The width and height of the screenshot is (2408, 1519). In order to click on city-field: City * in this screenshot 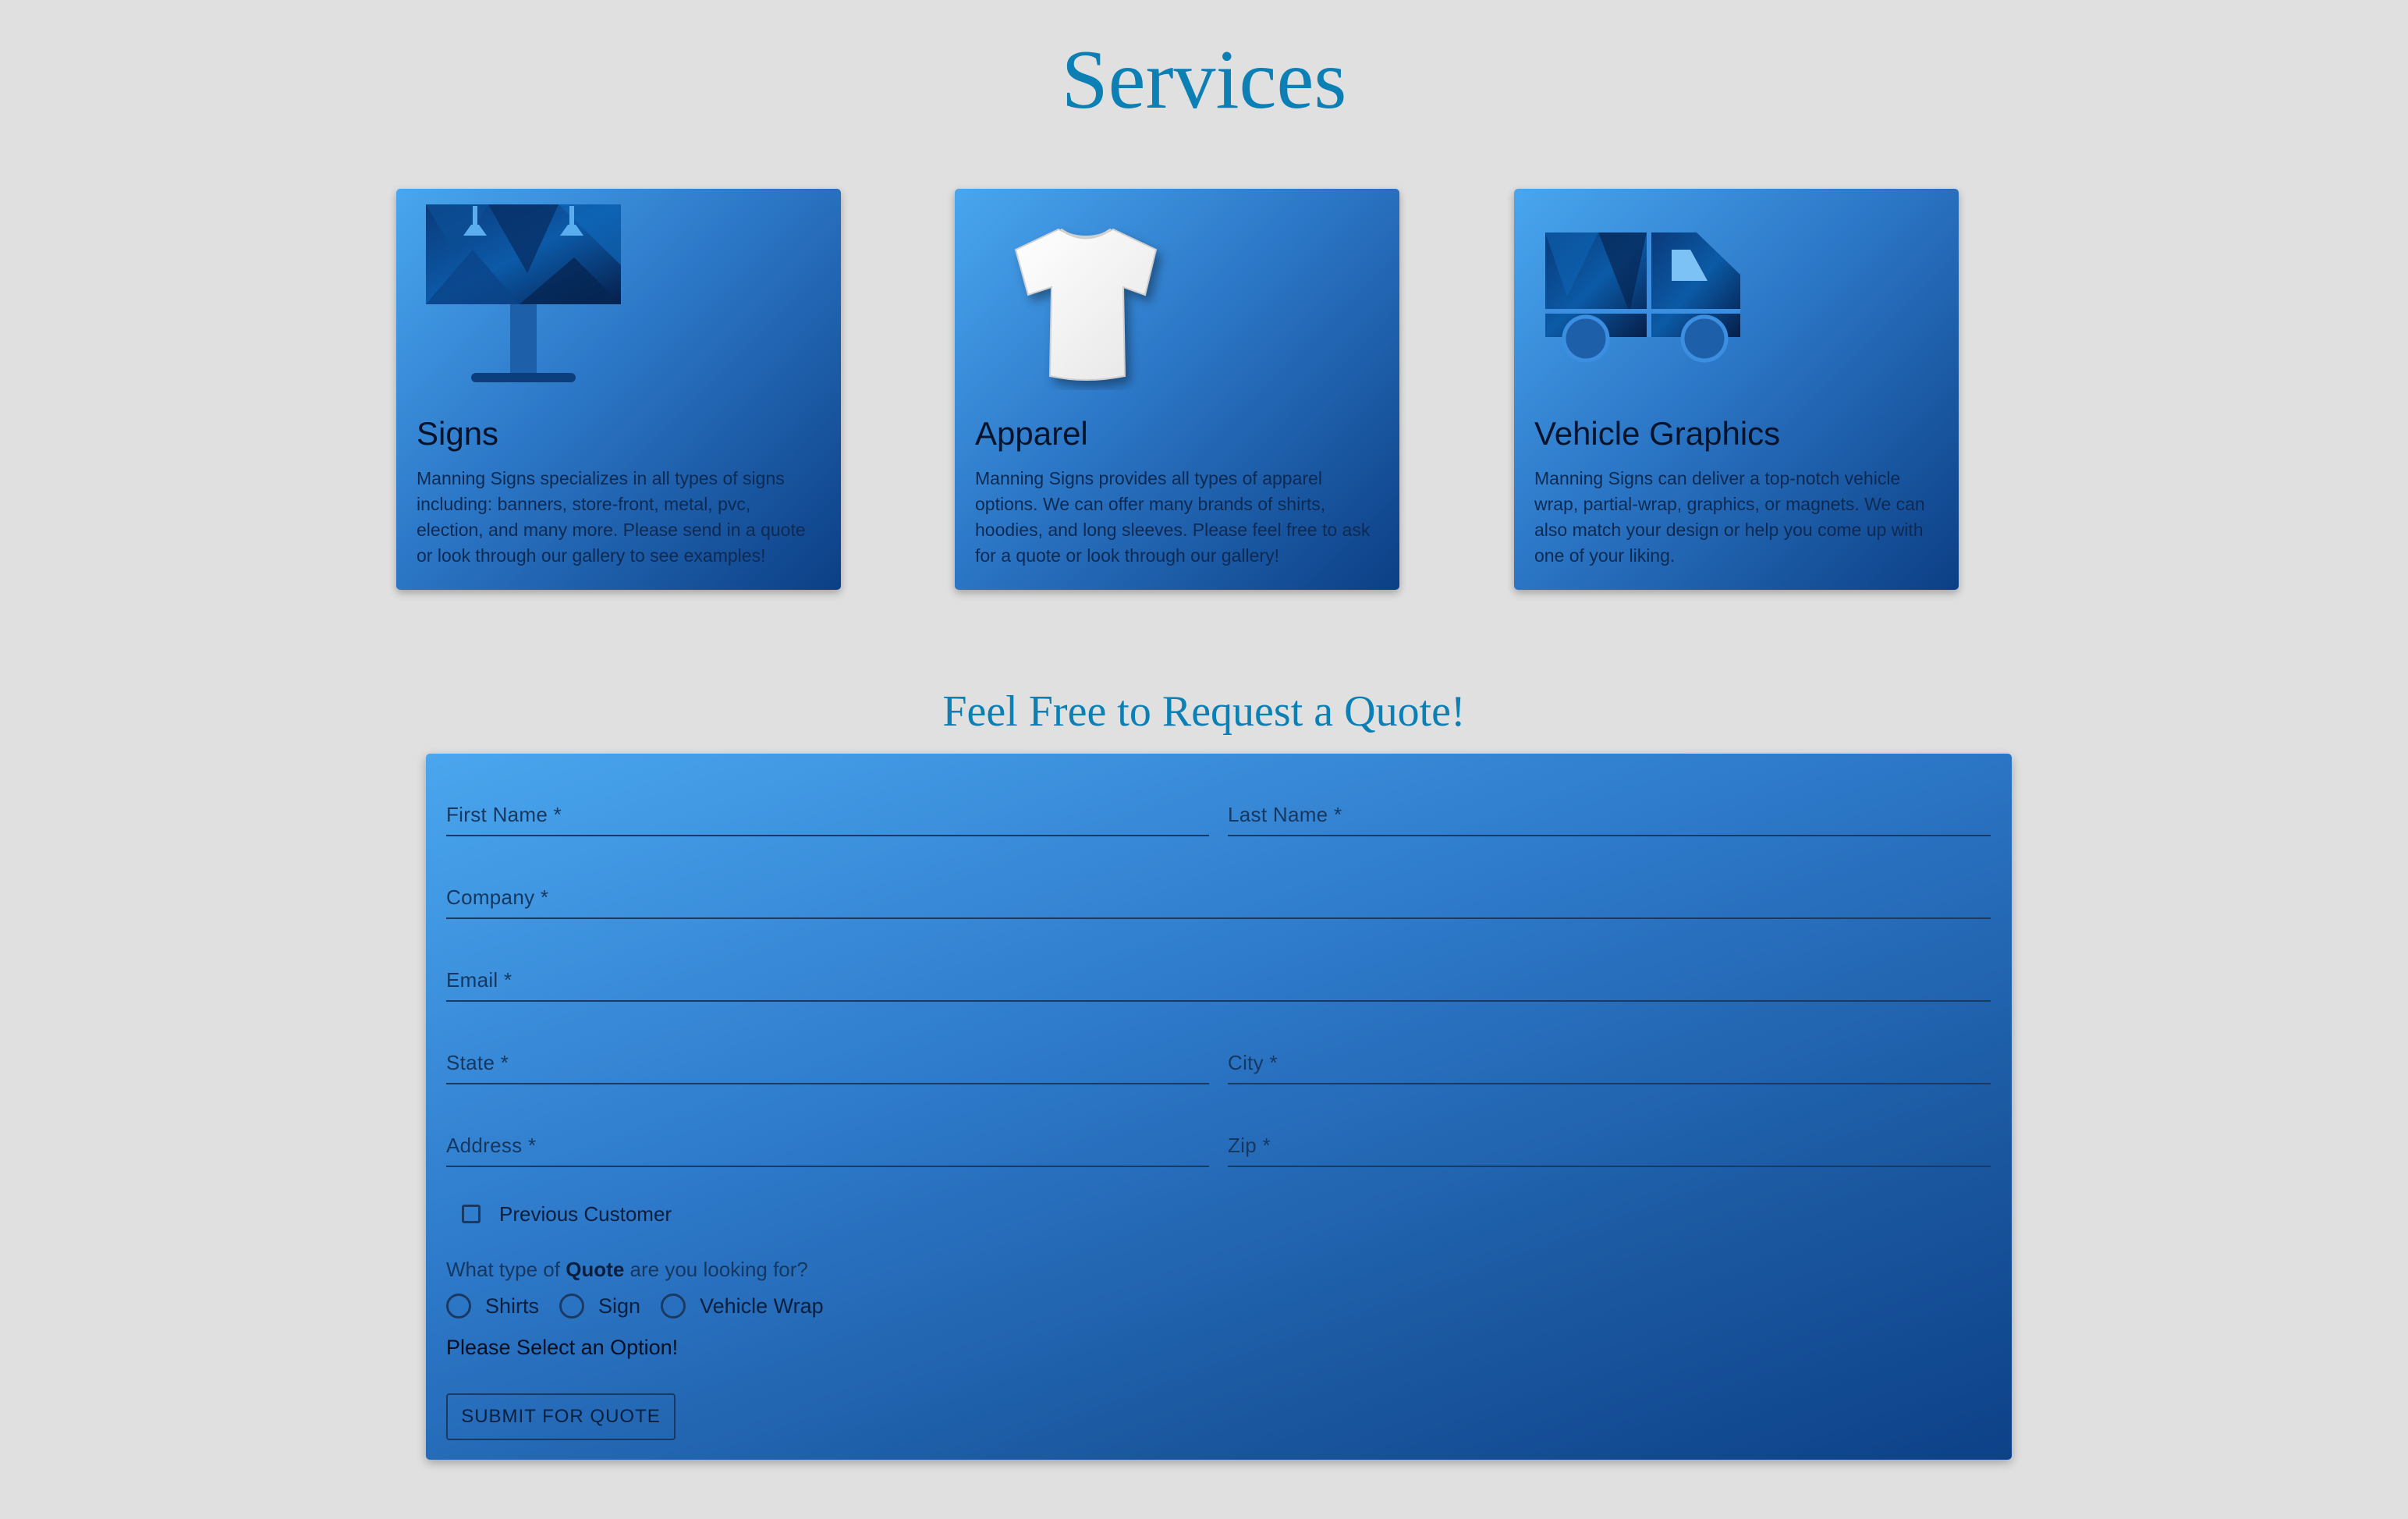, I will do `click(1609, 1060)`.